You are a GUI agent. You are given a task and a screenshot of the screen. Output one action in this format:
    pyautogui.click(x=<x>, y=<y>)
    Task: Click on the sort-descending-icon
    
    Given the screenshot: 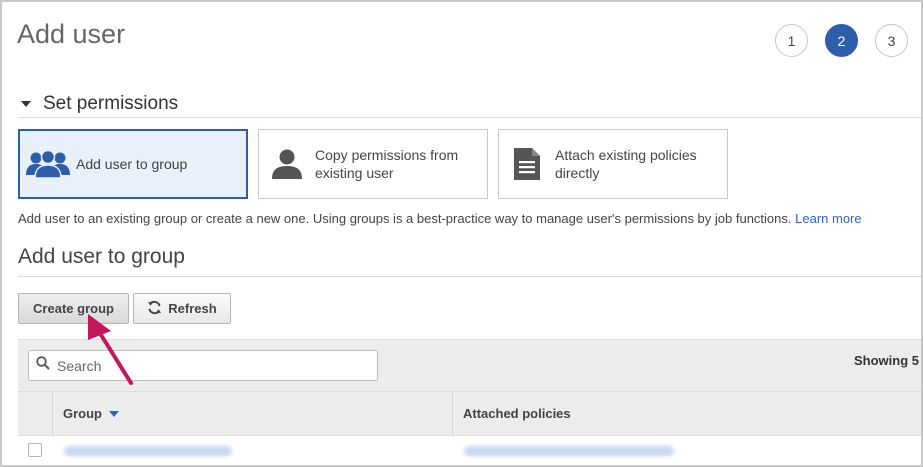 What is the action you would take?
    pyautogui.click(x=114, y=413)
    